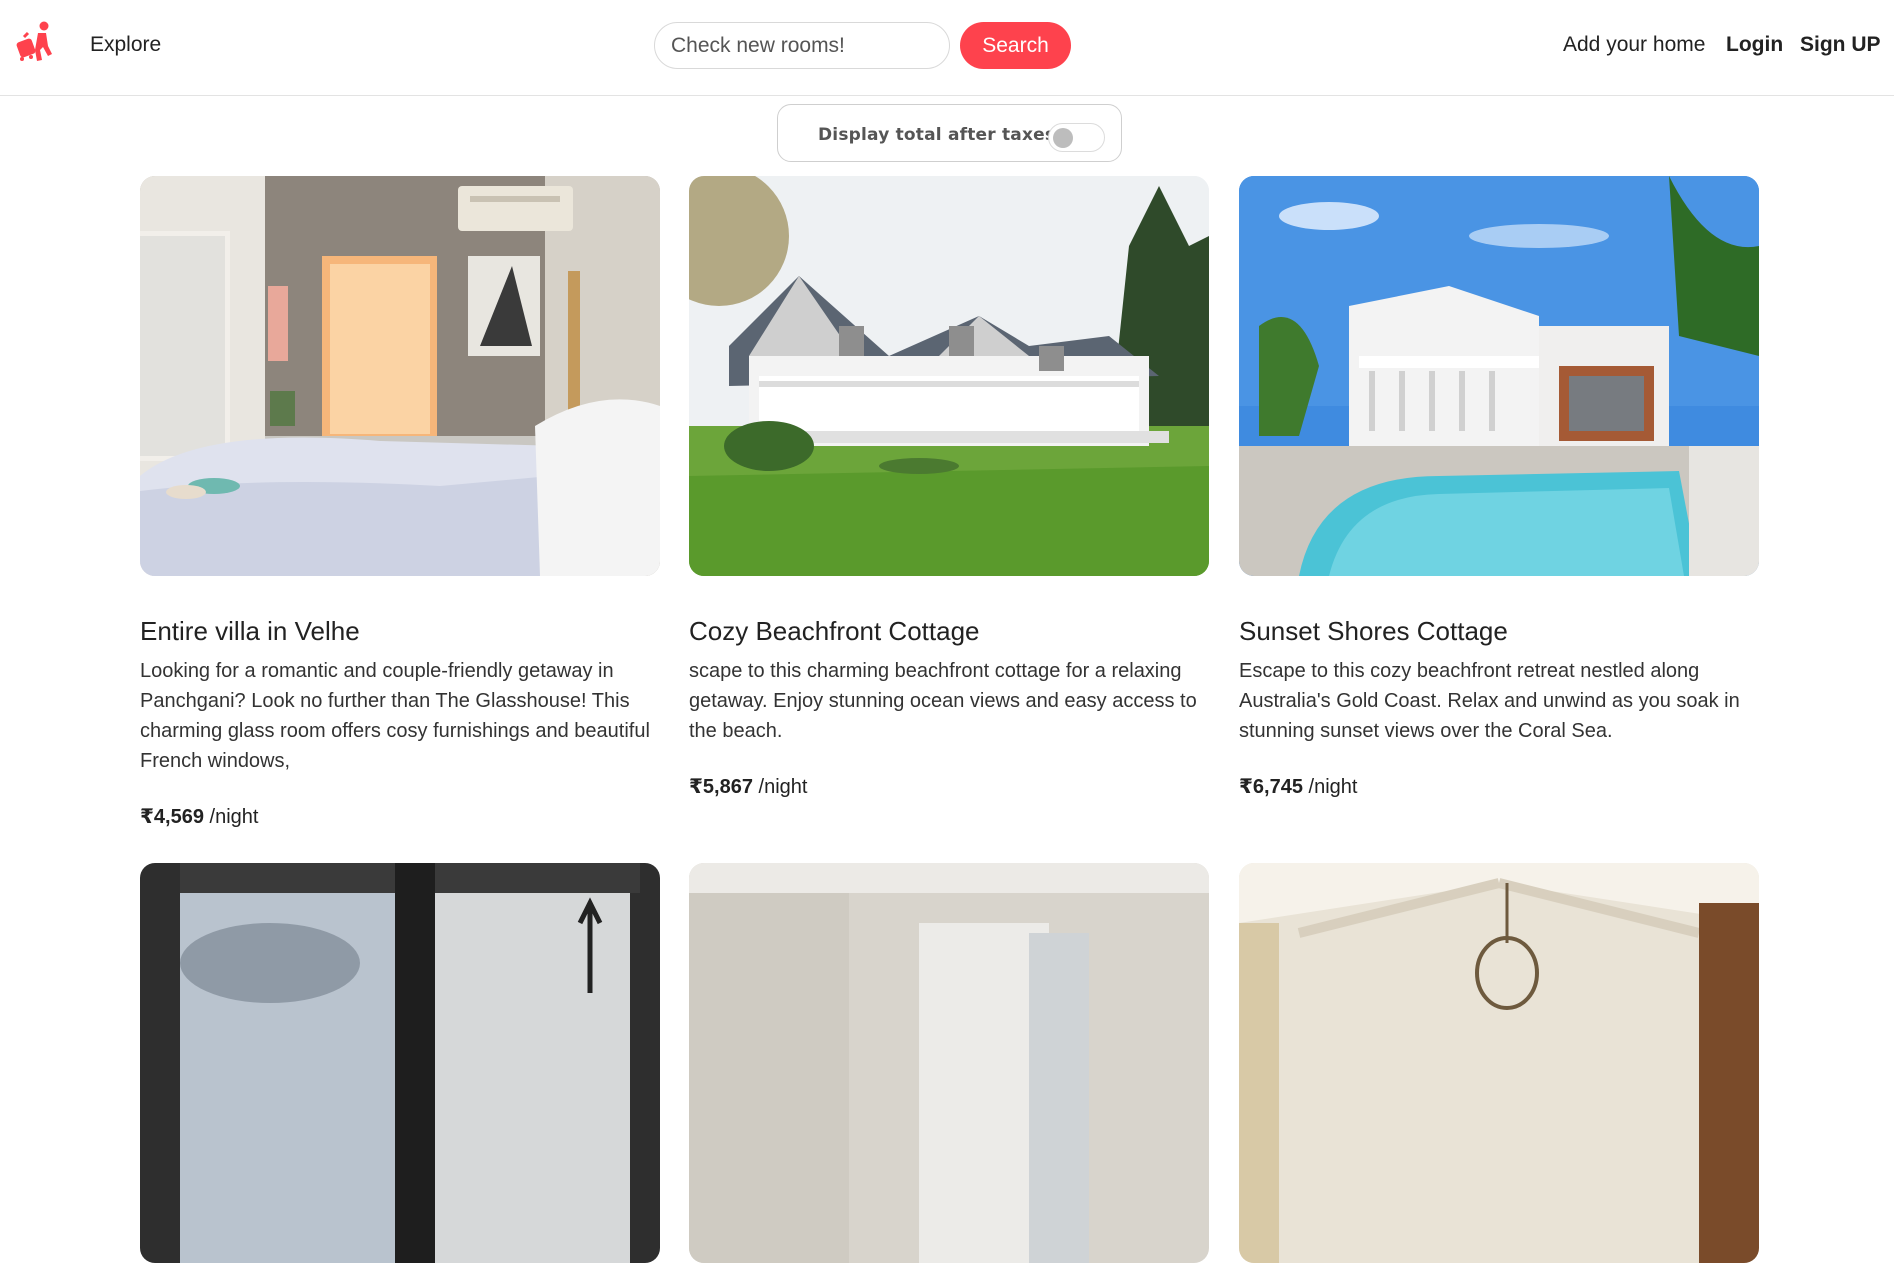 The height and width of the screenshot is (1263, 1894). Describe the element at coordinates (1634, 45) in the screenshot. I see `add-your-home-link: Add your home` at that location.